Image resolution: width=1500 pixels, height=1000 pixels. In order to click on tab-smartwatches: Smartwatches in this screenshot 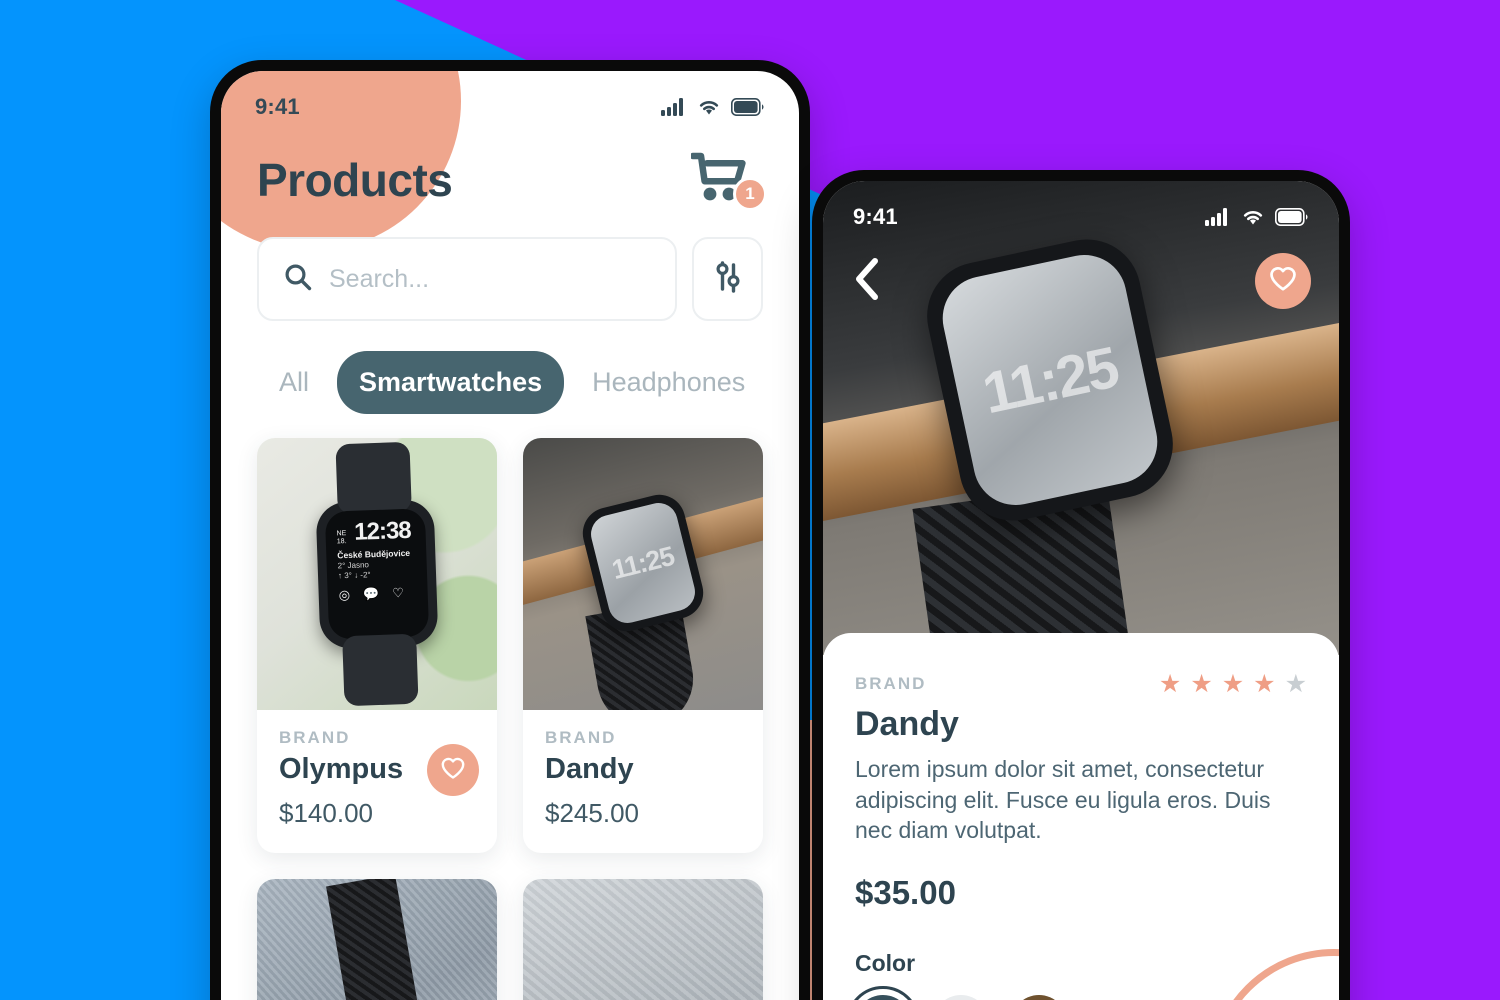, I will do `click(451, 382)`.